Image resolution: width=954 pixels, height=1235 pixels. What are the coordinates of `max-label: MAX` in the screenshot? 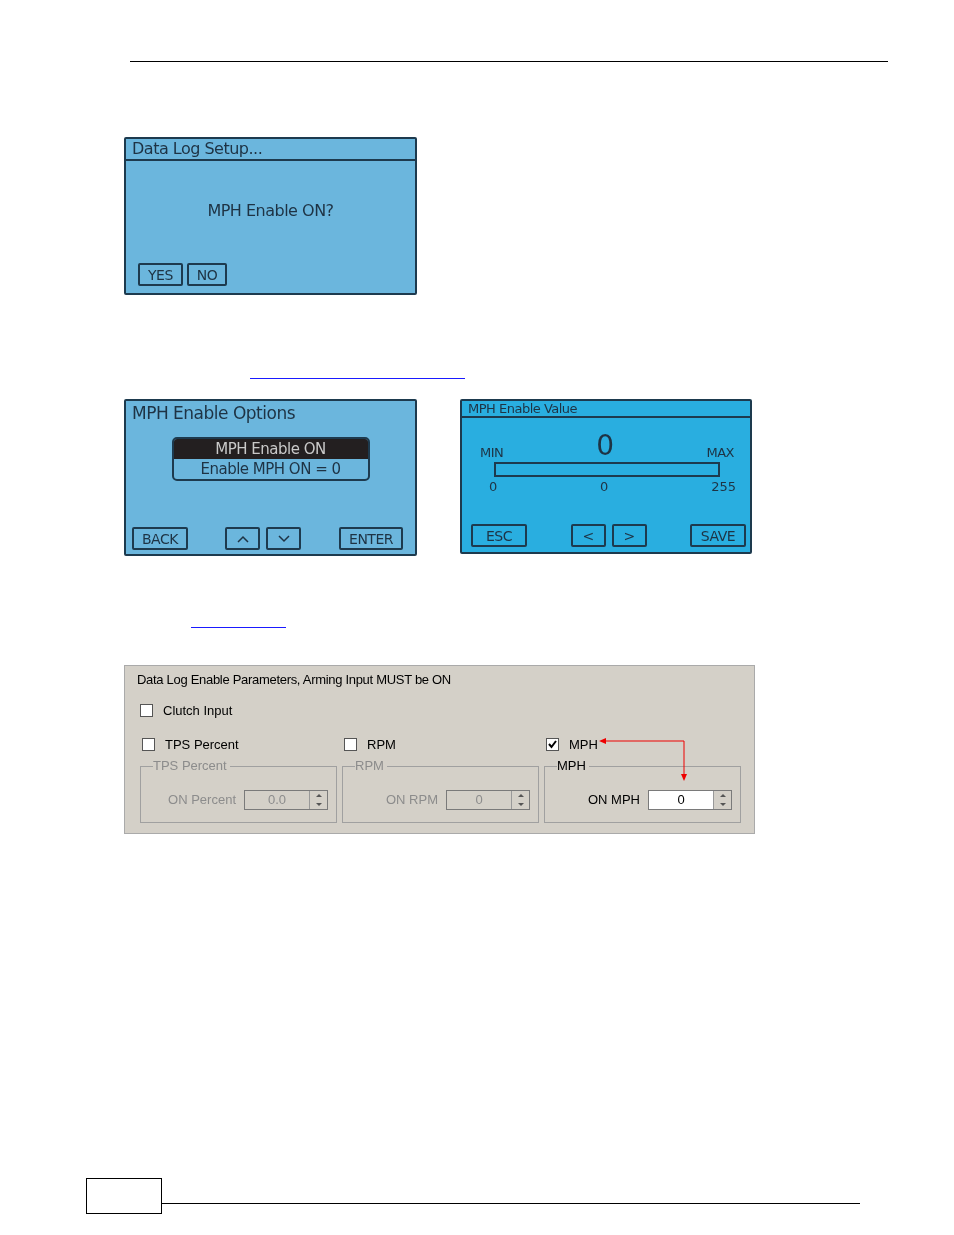 It's located at (720, 452).